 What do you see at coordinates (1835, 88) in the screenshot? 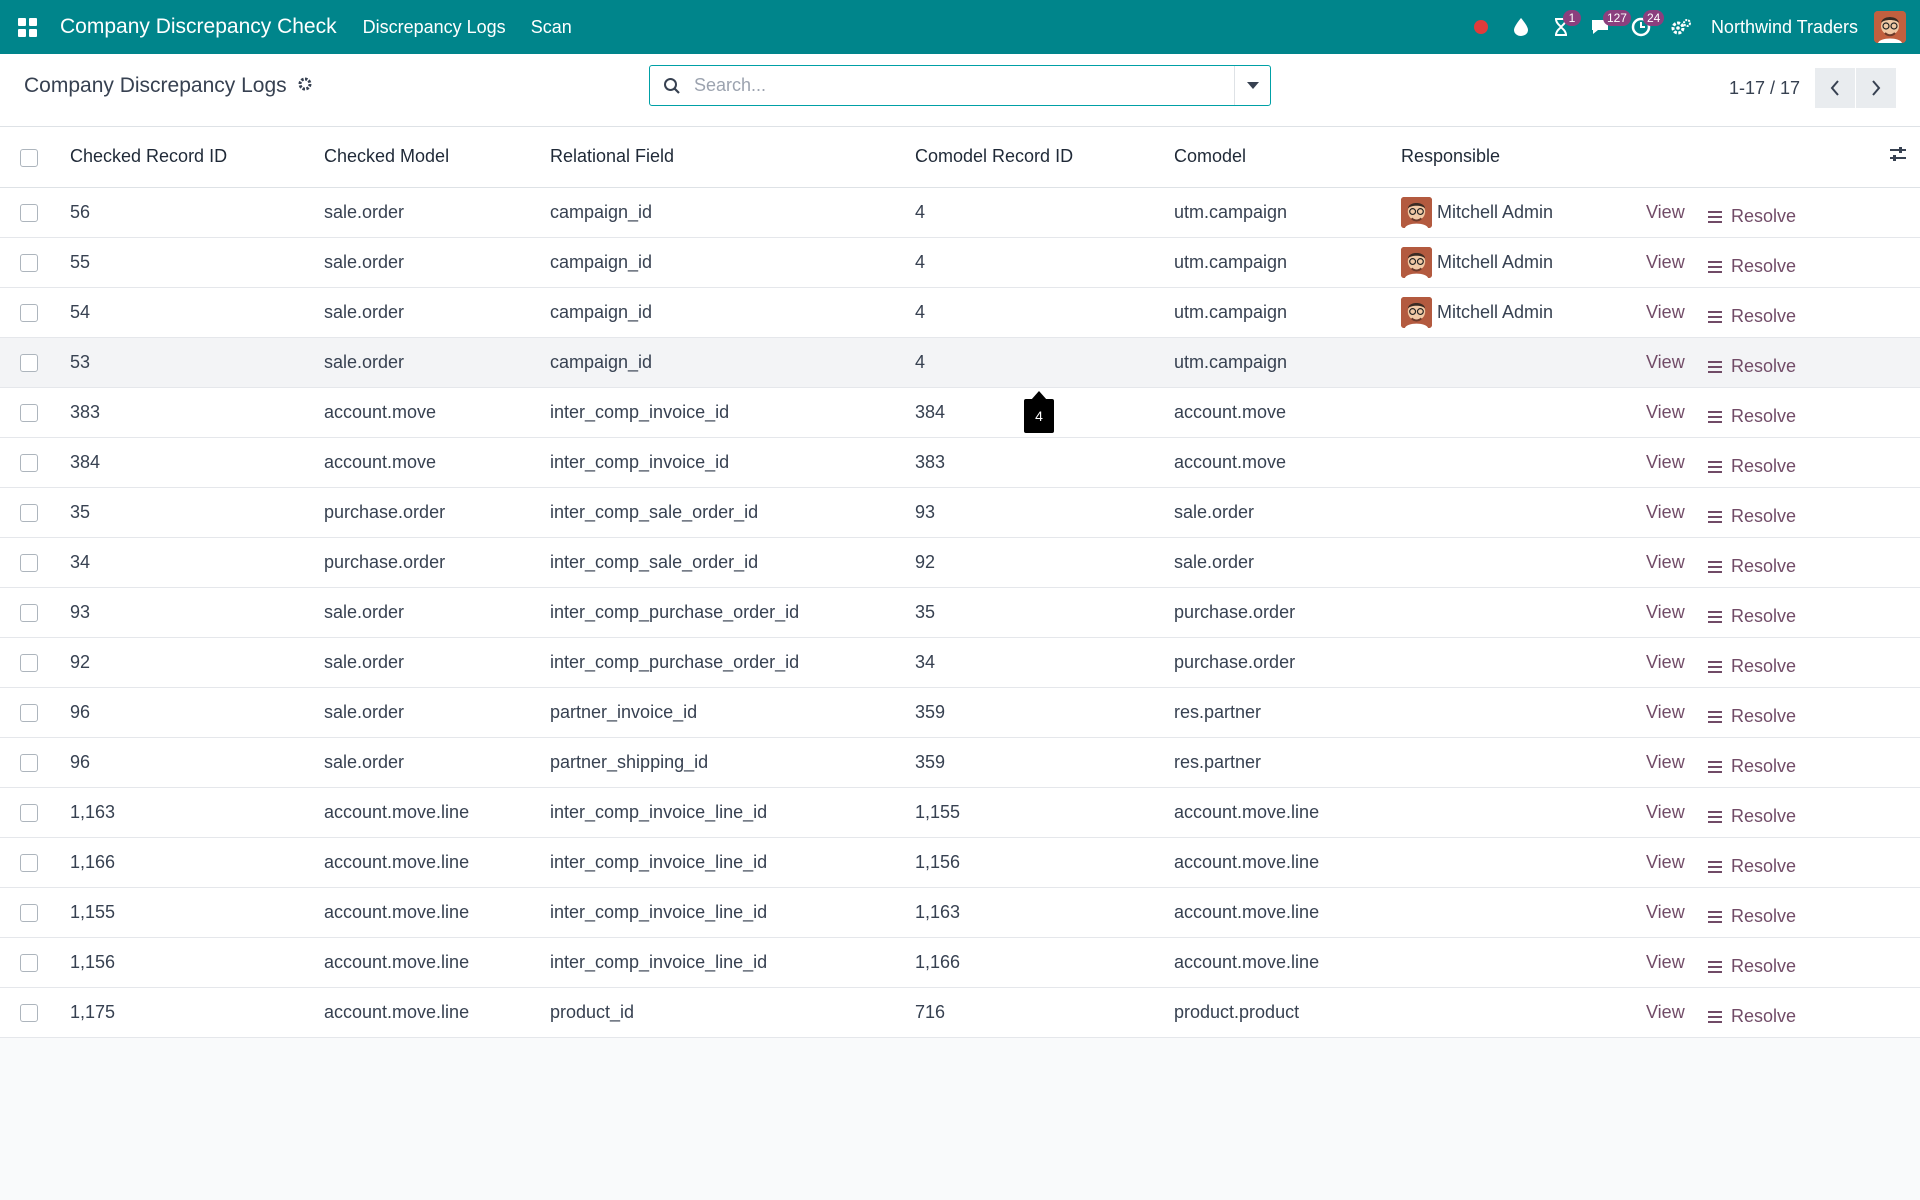
I see `pager-previous-button` at bounding box center [1835, 88].